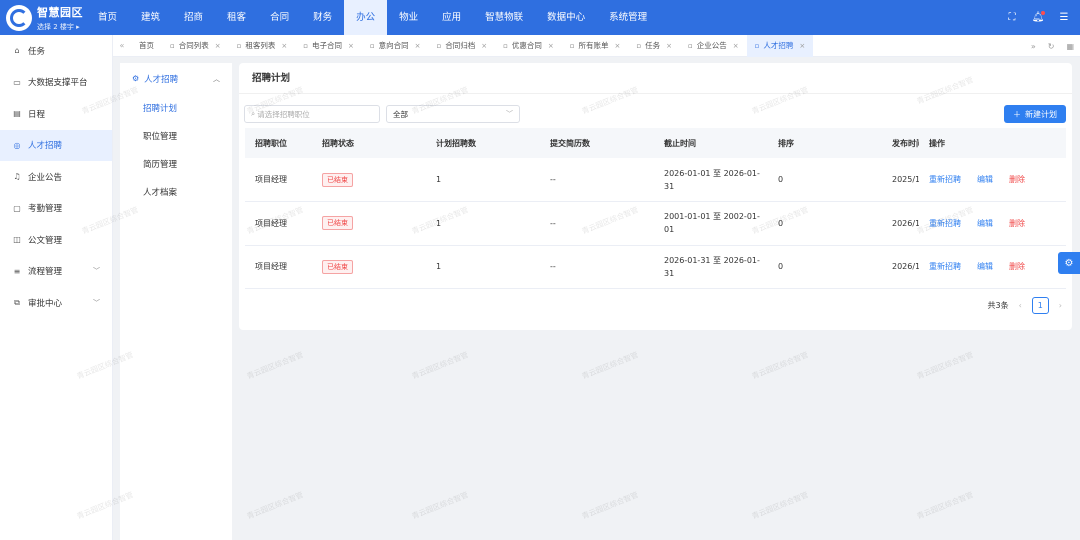  I want to click on column-header: 招聘职位, so click(278, 143).